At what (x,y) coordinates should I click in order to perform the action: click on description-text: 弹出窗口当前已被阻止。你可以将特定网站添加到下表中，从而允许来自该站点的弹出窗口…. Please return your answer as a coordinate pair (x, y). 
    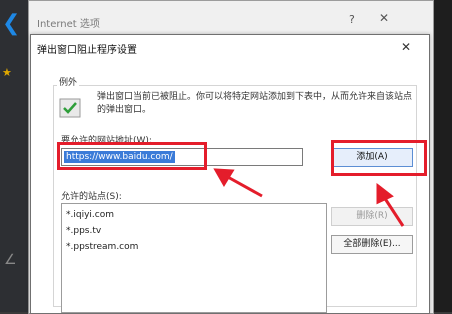
    Looking at the image, I should click on (255, 103).